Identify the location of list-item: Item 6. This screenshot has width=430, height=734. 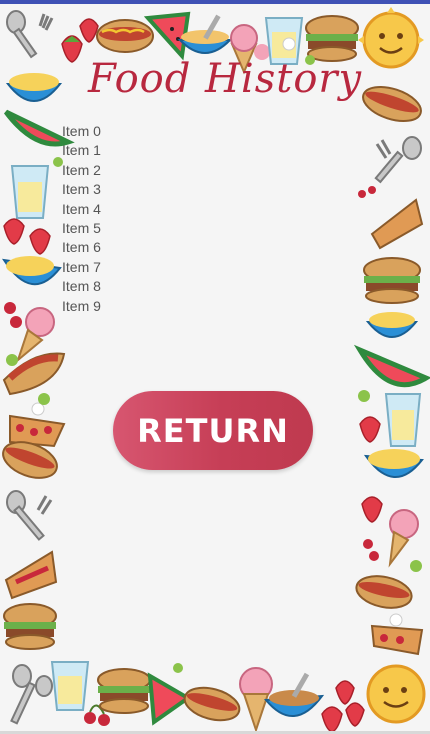
(81, 247).